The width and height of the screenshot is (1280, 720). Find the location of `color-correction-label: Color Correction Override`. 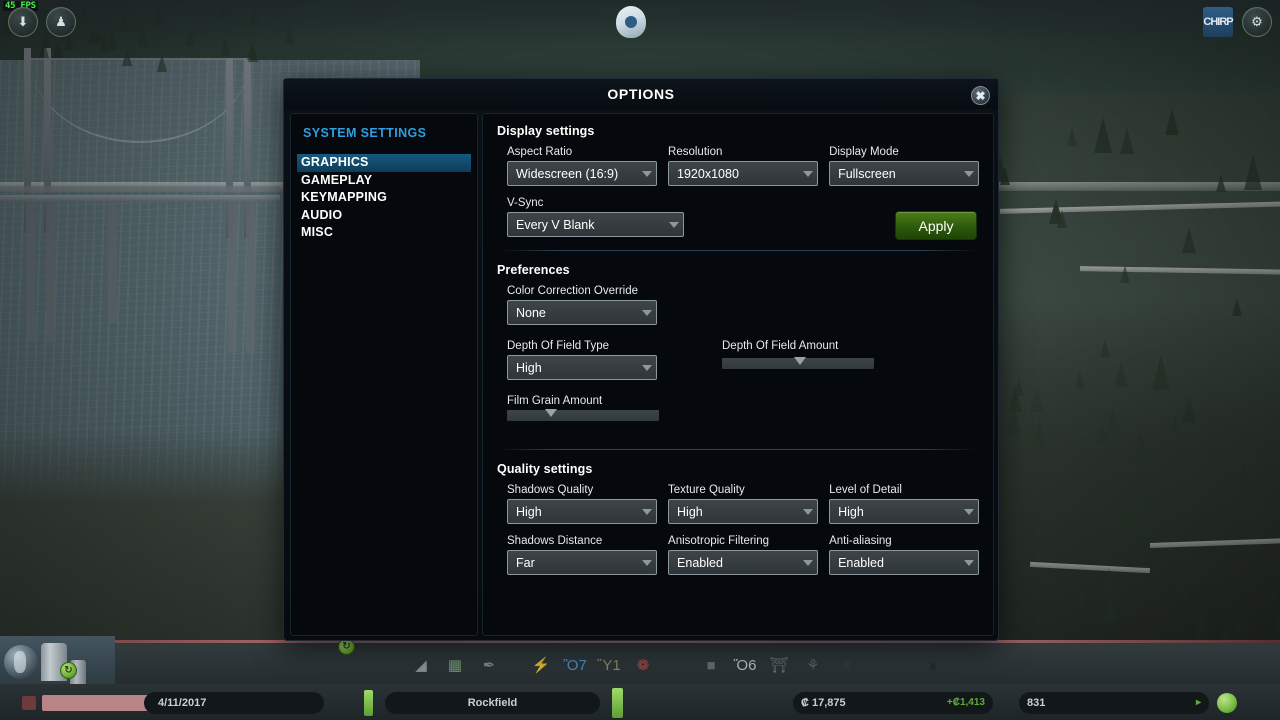

color-correction-label: Color Correction Override is located at coordinates (573, 291).